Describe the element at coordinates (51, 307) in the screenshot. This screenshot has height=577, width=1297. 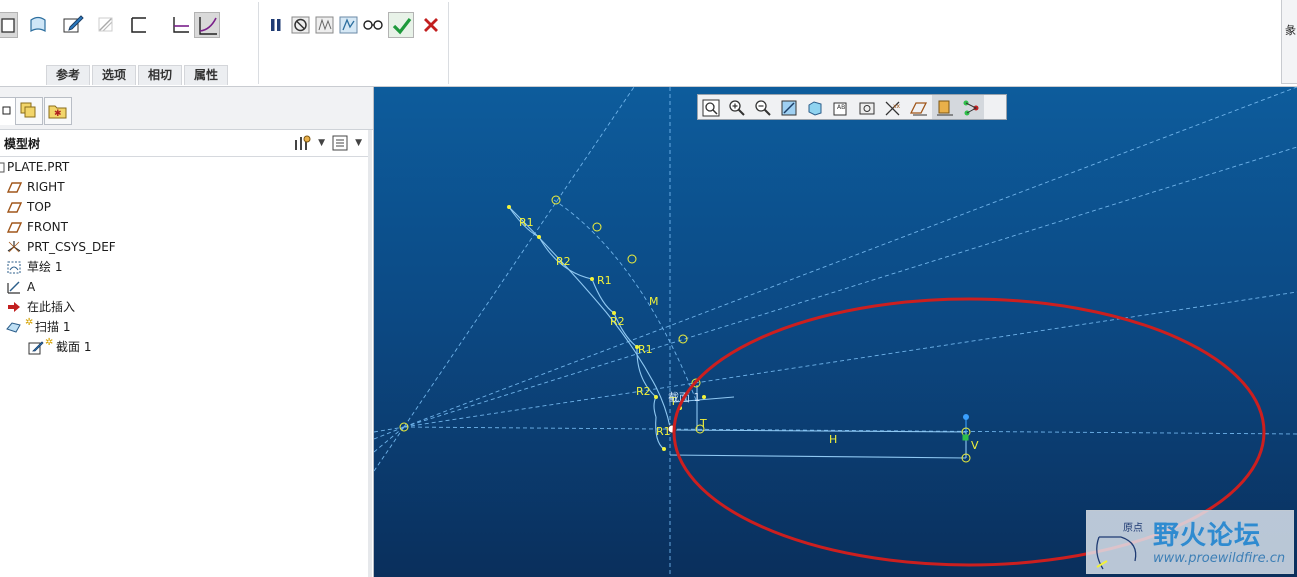
I see `tree-item-label: 在此插入` at that location.